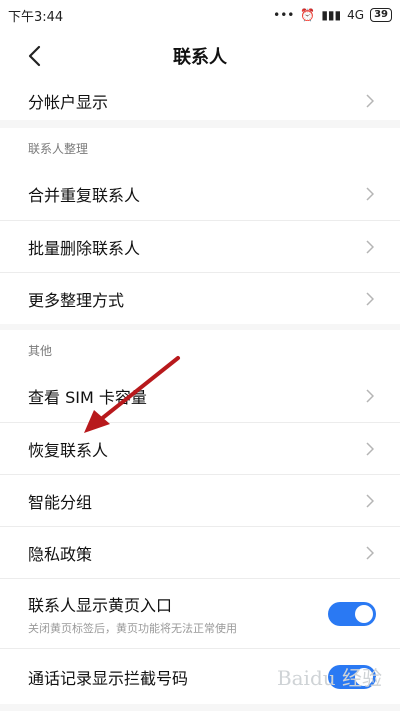 The height and width of the screenshot is (711, 400). I want to click on status-bar: 下午3:44 ••• ⏰ ▮▮▮ 4G 39, so click(200, 15).